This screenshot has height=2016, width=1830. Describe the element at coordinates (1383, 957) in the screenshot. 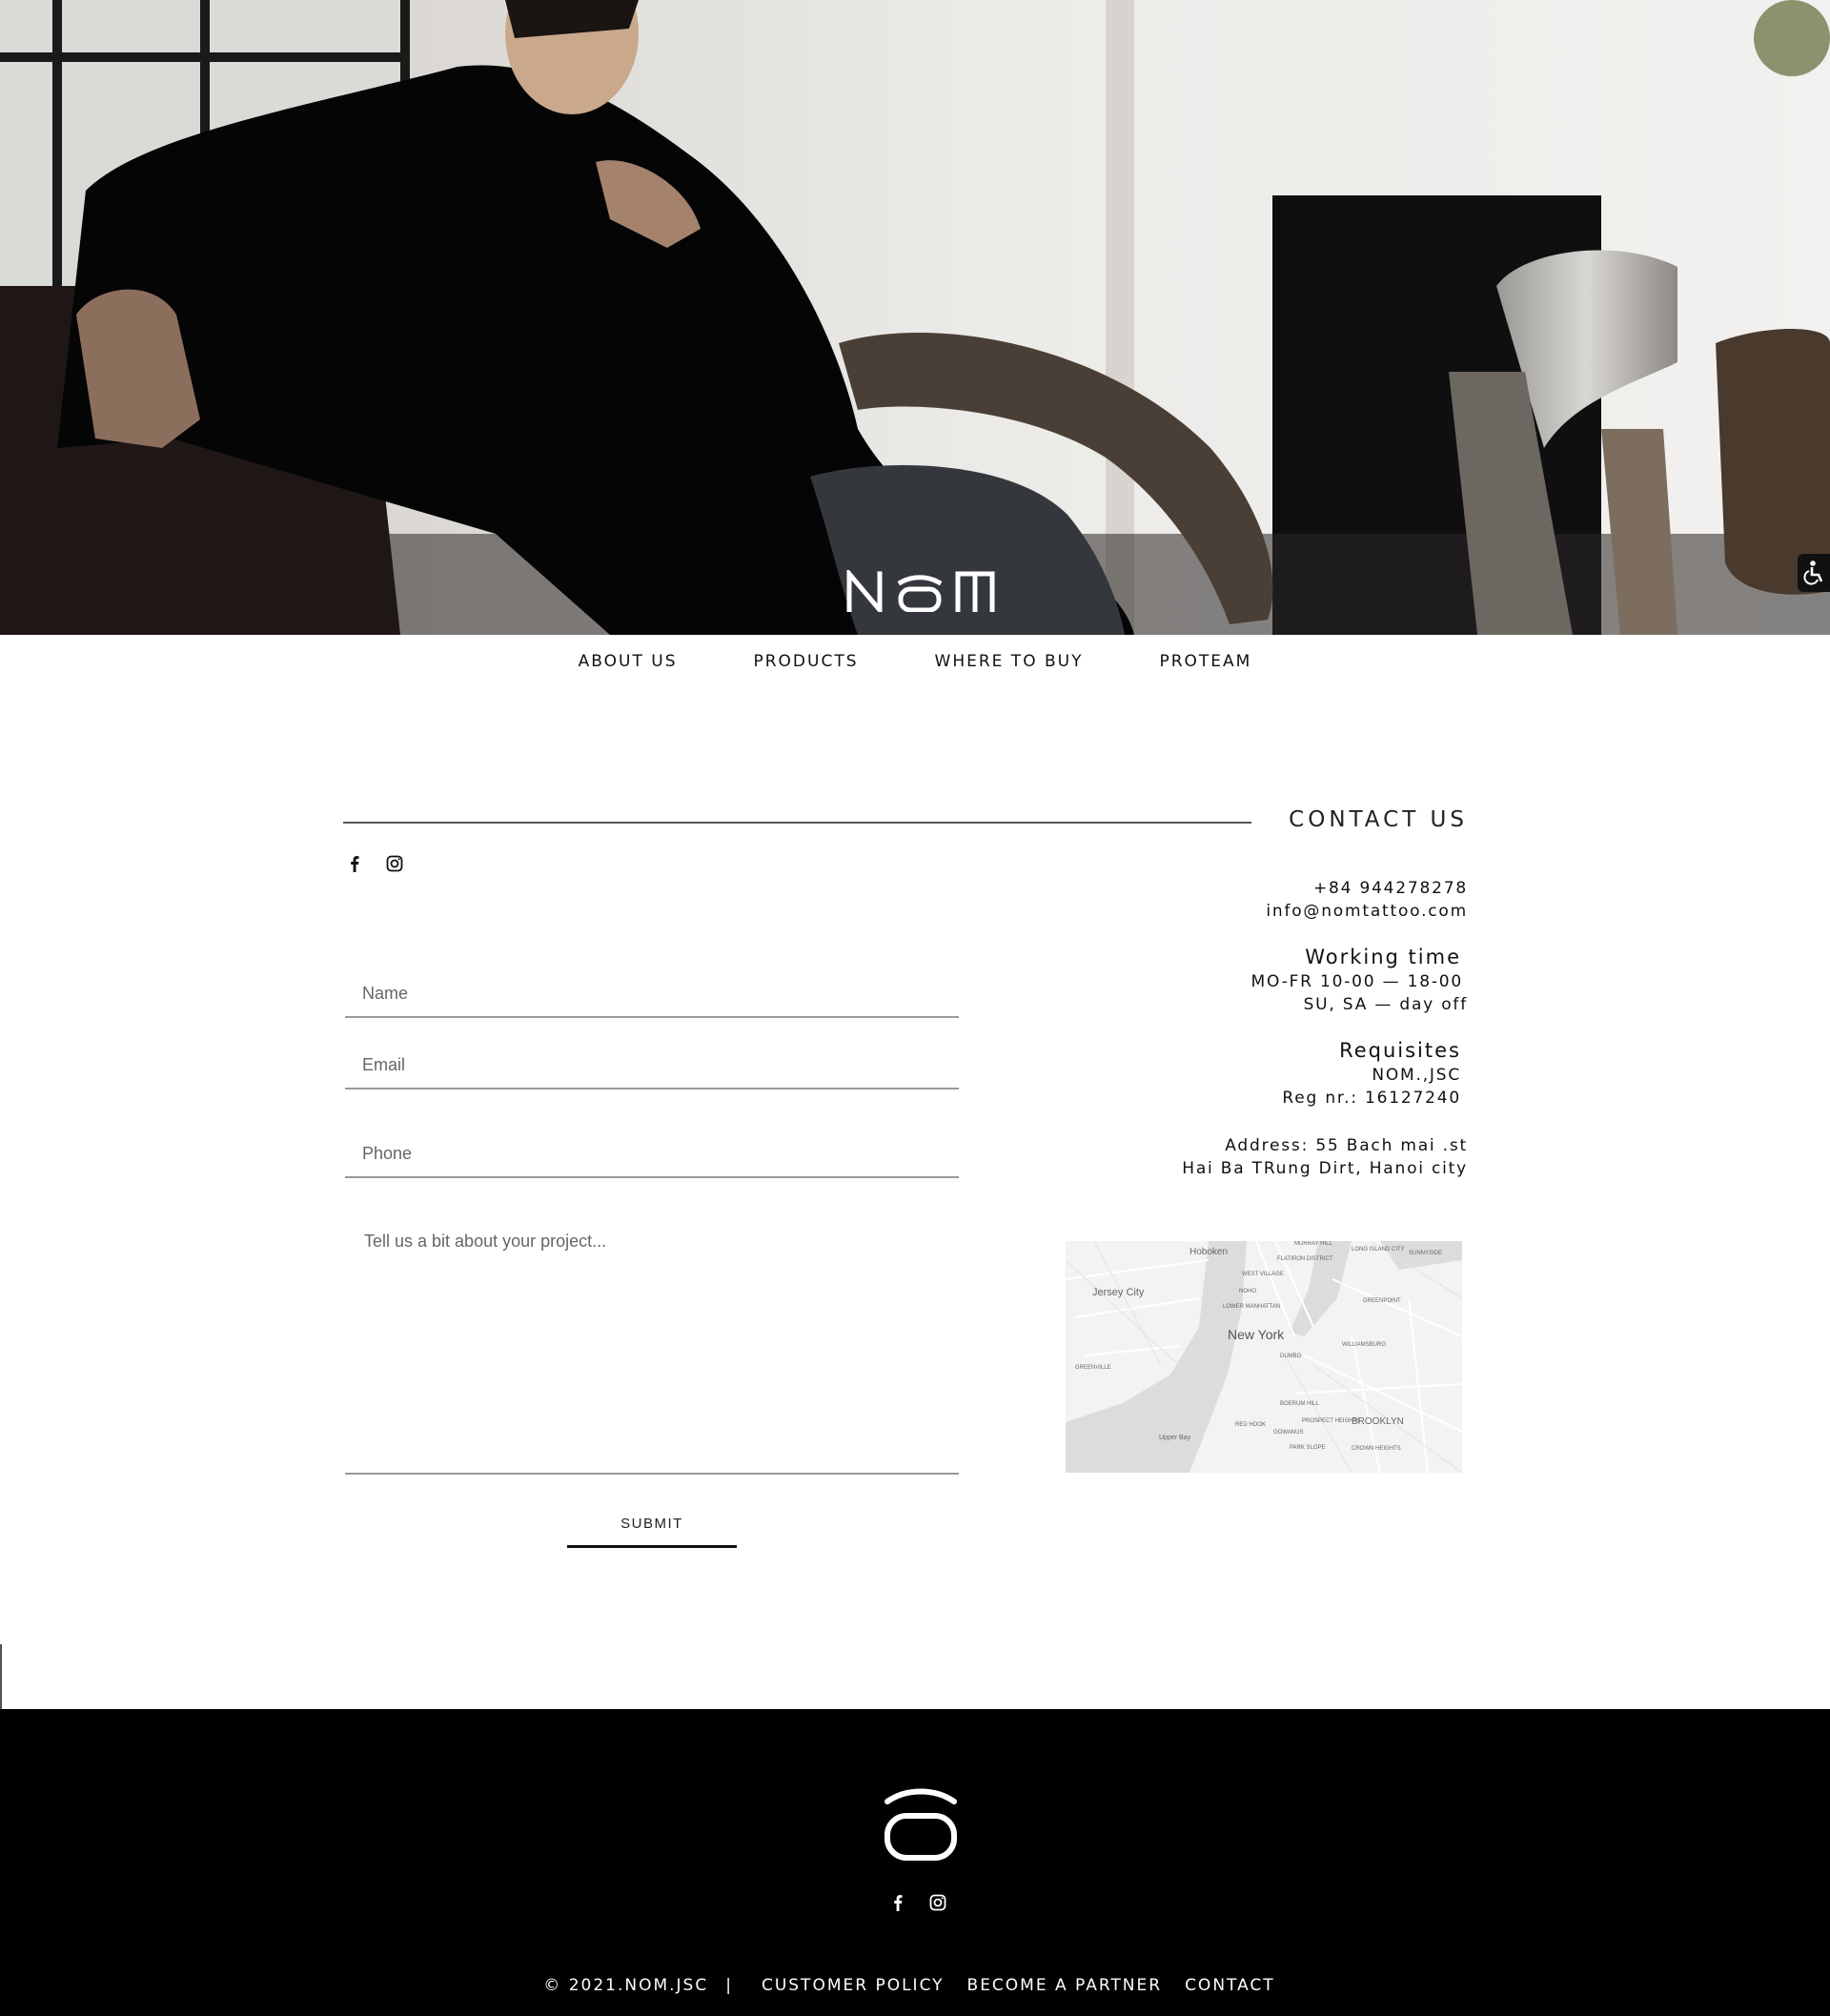

I see `working-time-title: Working time` at that location.